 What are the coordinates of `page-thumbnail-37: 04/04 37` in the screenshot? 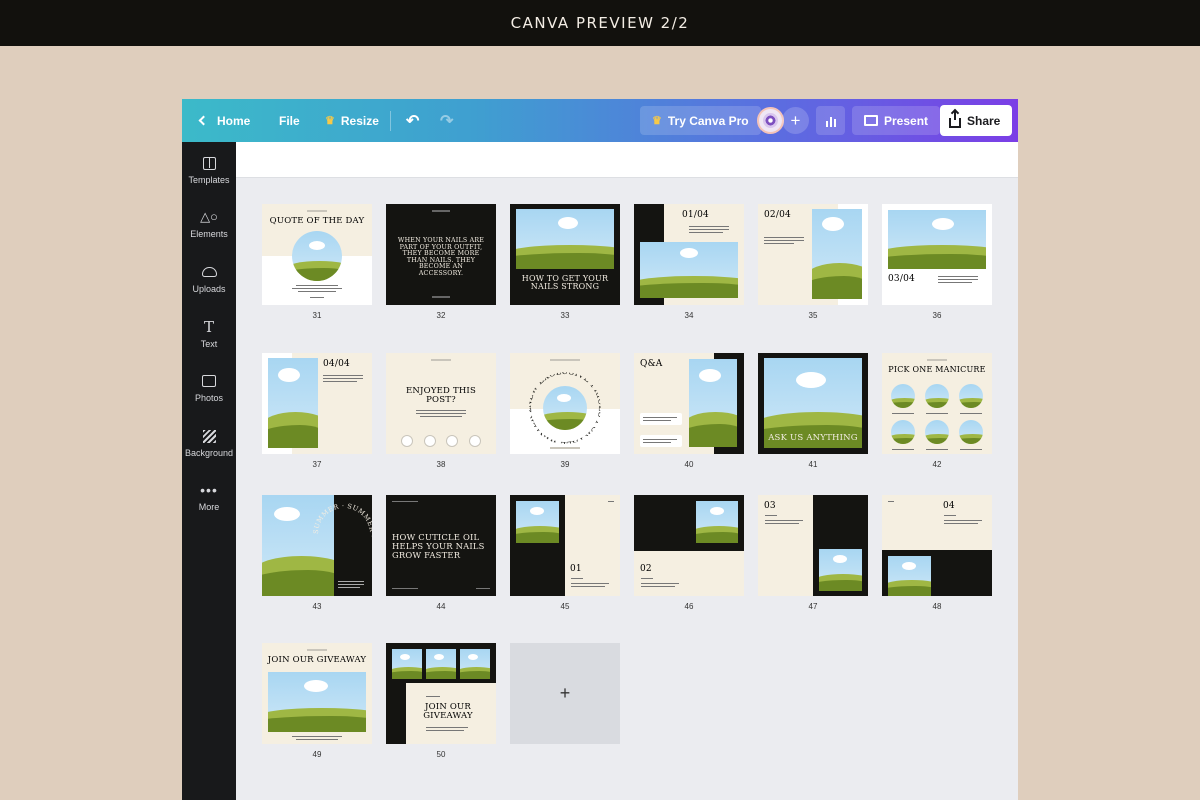 It's located at (317, 411).